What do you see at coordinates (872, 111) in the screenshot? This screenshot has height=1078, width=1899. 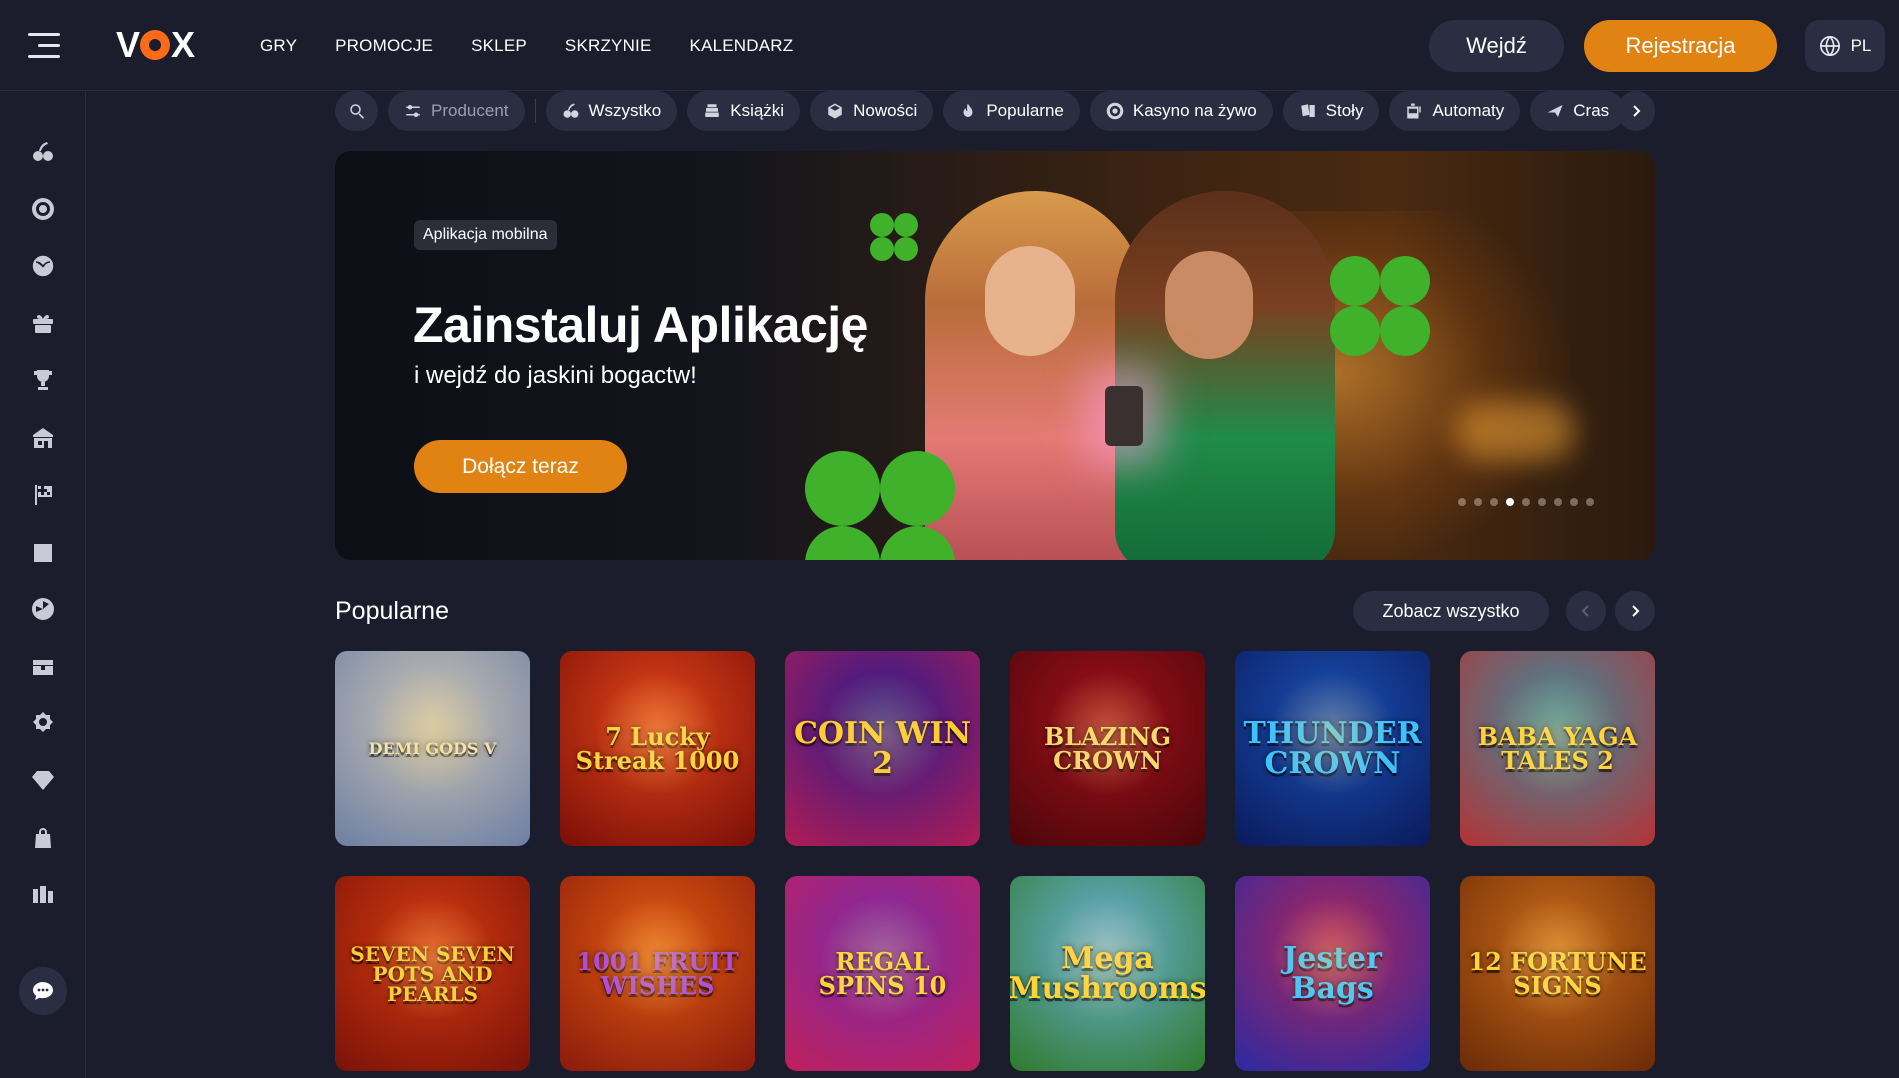 I see `filter-new: Nowości` at bounding box center [872, 111].